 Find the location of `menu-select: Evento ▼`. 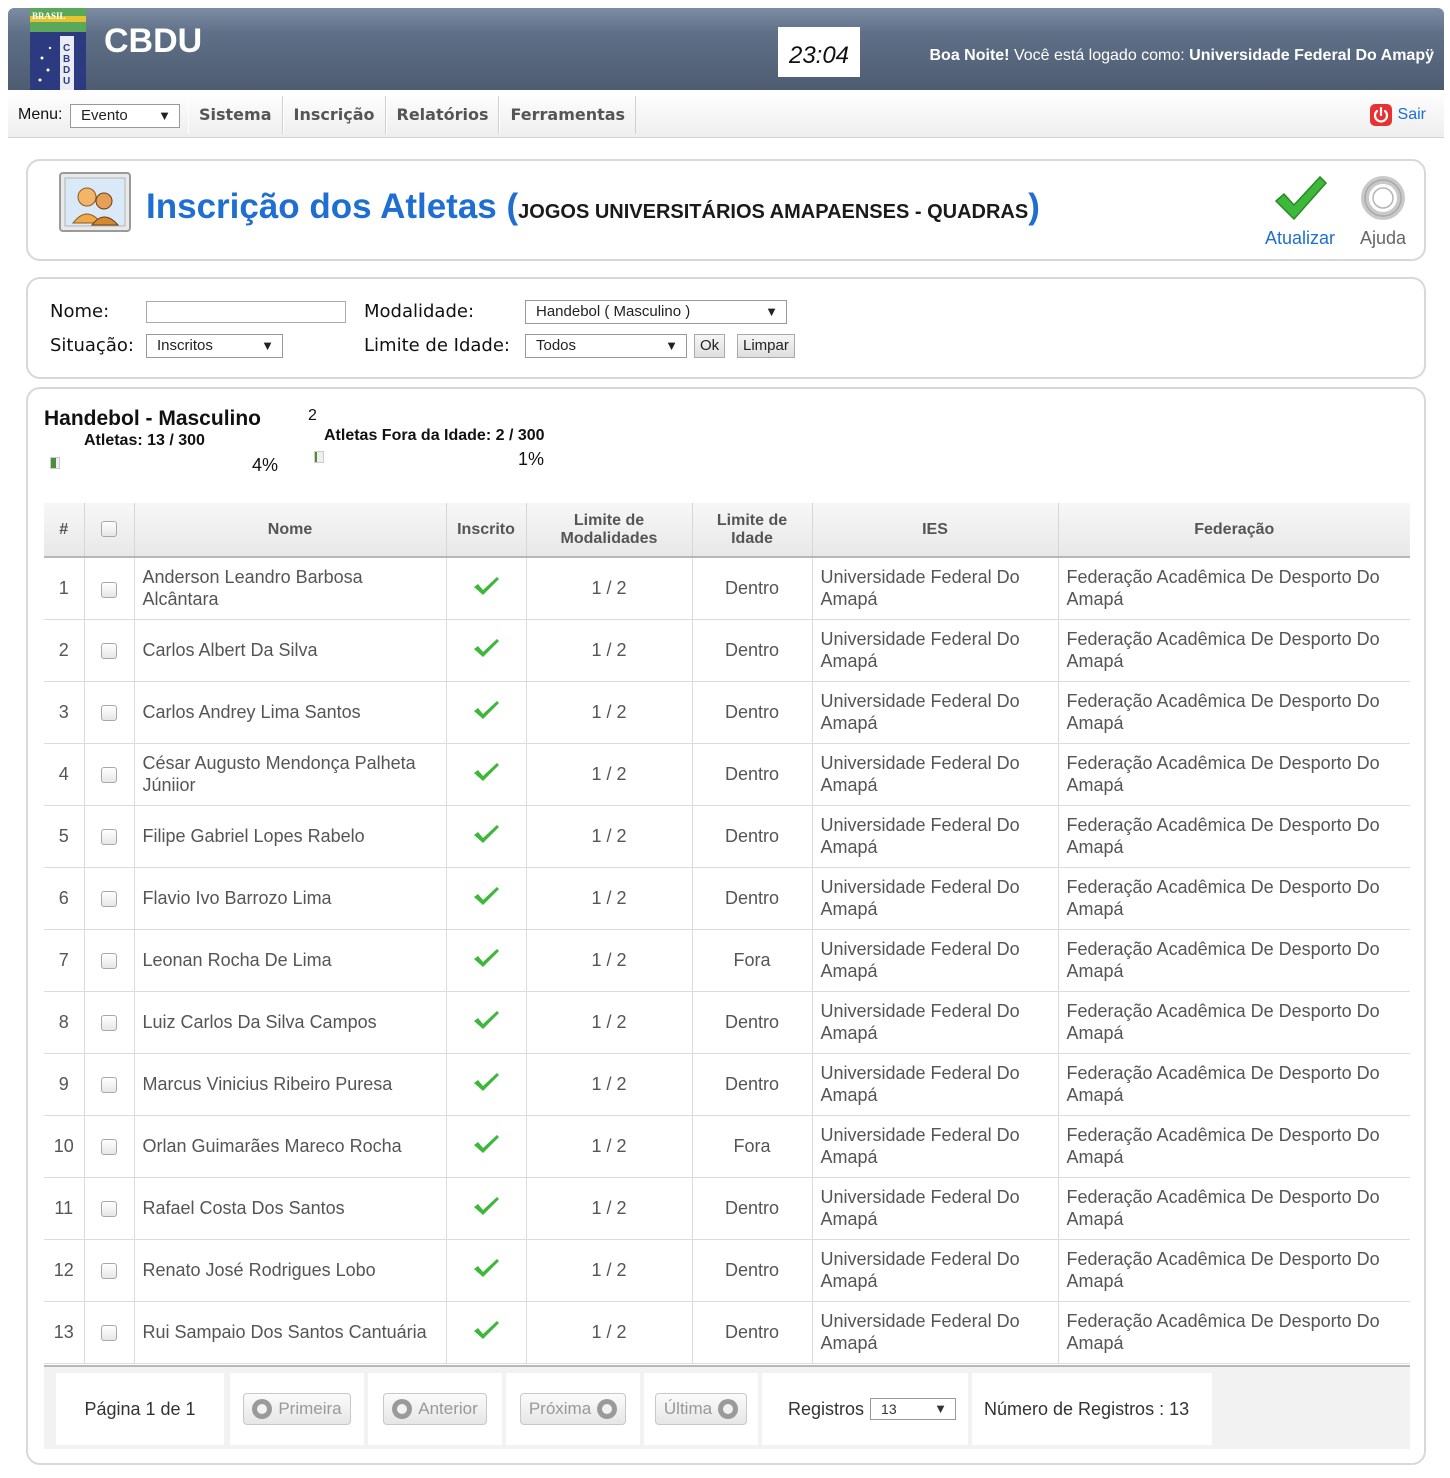

menu-select: Evento ▼ is located at coordinates (125, 116).